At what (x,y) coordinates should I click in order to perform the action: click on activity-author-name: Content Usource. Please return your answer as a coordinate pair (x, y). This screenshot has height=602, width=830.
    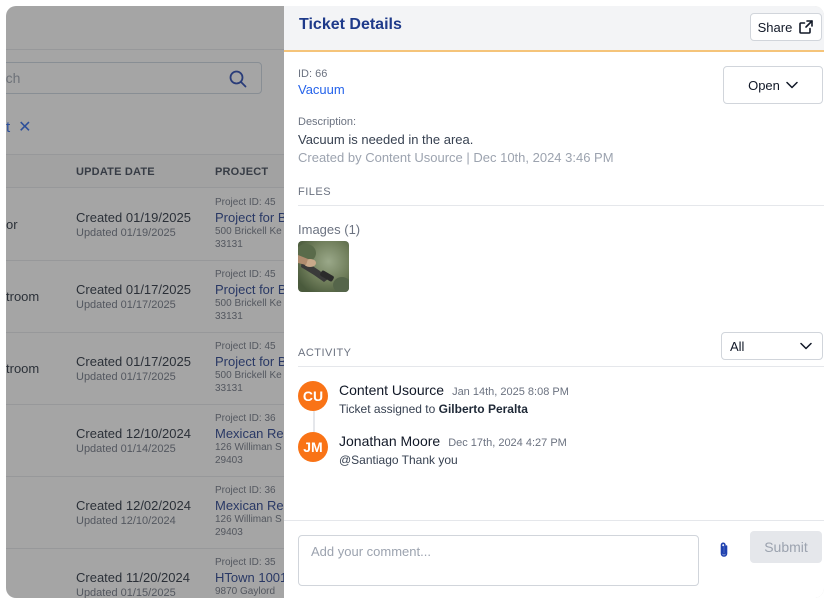
    Looking at the image, I should click on (392, 390).